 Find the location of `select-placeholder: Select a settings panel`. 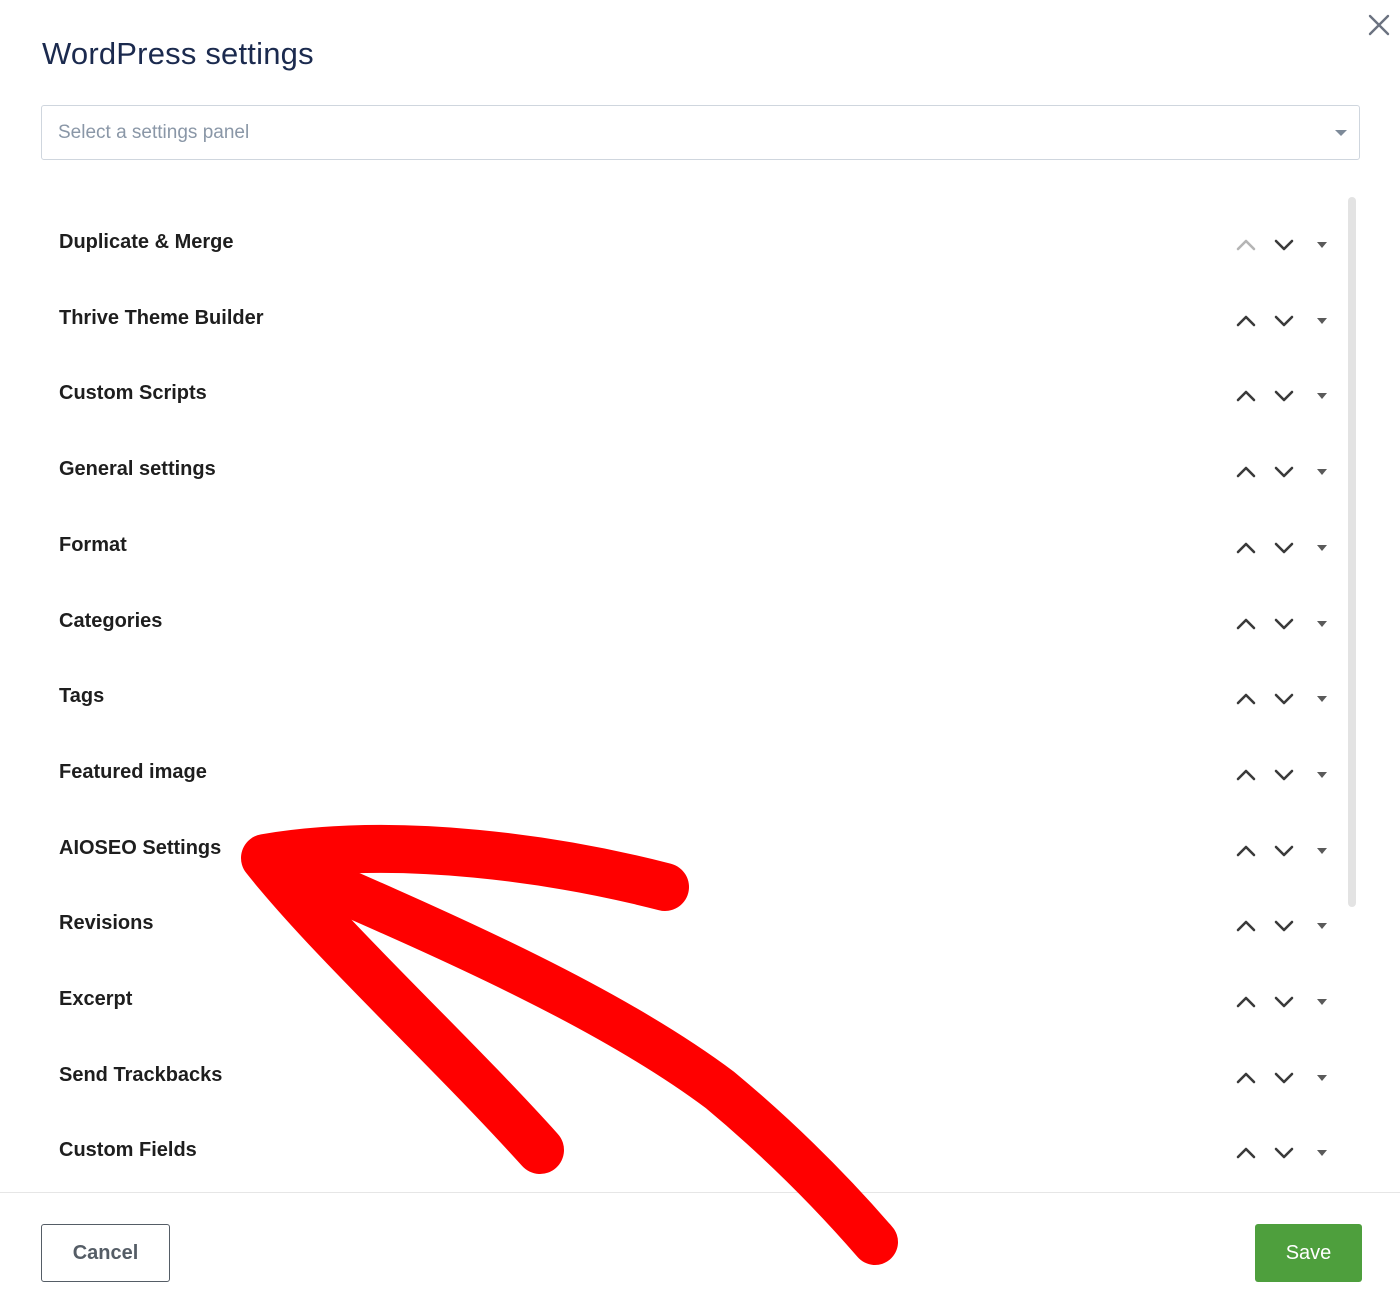

select-placeholder: Select a settings panel is located at coordinates (154, 132).